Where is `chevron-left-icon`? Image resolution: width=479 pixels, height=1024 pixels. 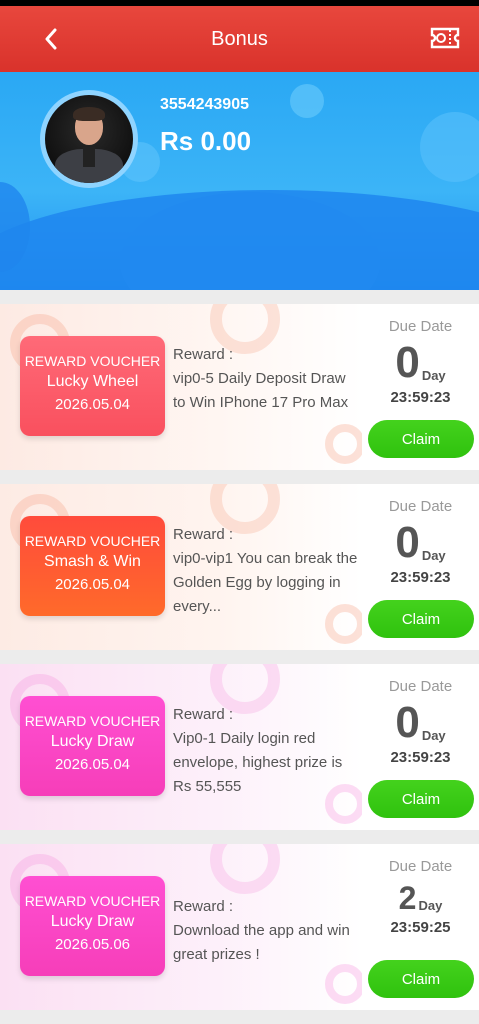
chevron-left-icon is located at coordinates (51, 39).